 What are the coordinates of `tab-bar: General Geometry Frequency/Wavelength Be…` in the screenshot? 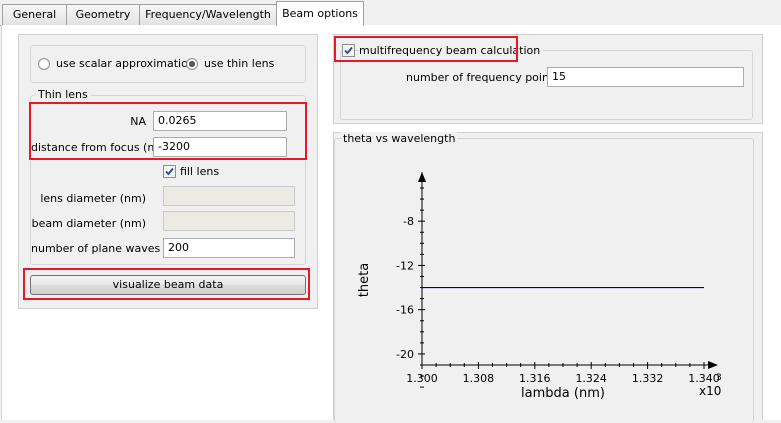 It's located at (390, 13).